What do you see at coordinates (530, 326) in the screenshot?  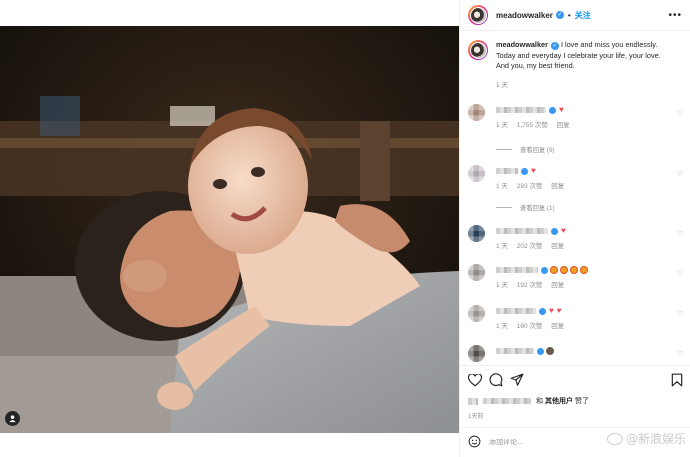 I see `comment-likes: 160 次赞` at bounding box center [530, 326].